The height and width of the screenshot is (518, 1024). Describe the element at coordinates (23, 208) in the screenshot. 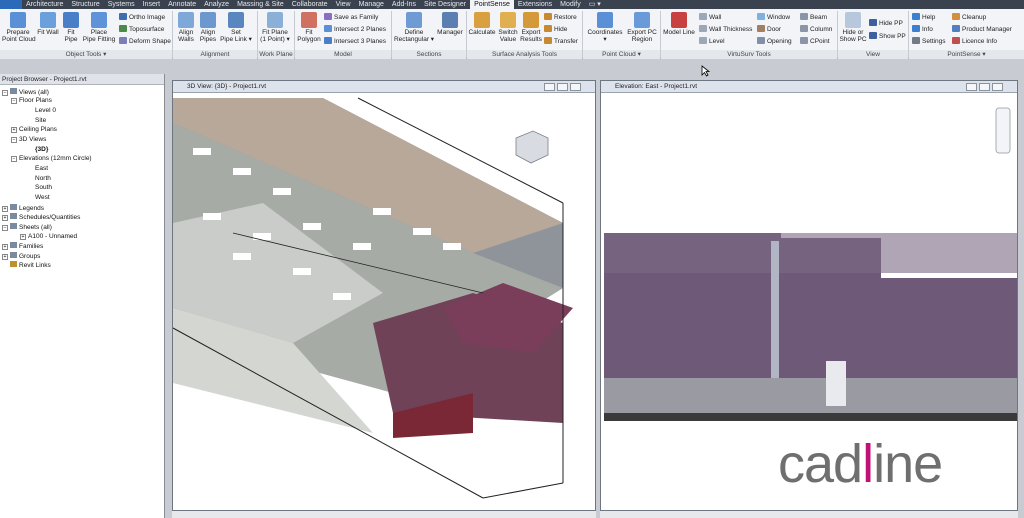

I see `tree-legends: + Legends` at that location.